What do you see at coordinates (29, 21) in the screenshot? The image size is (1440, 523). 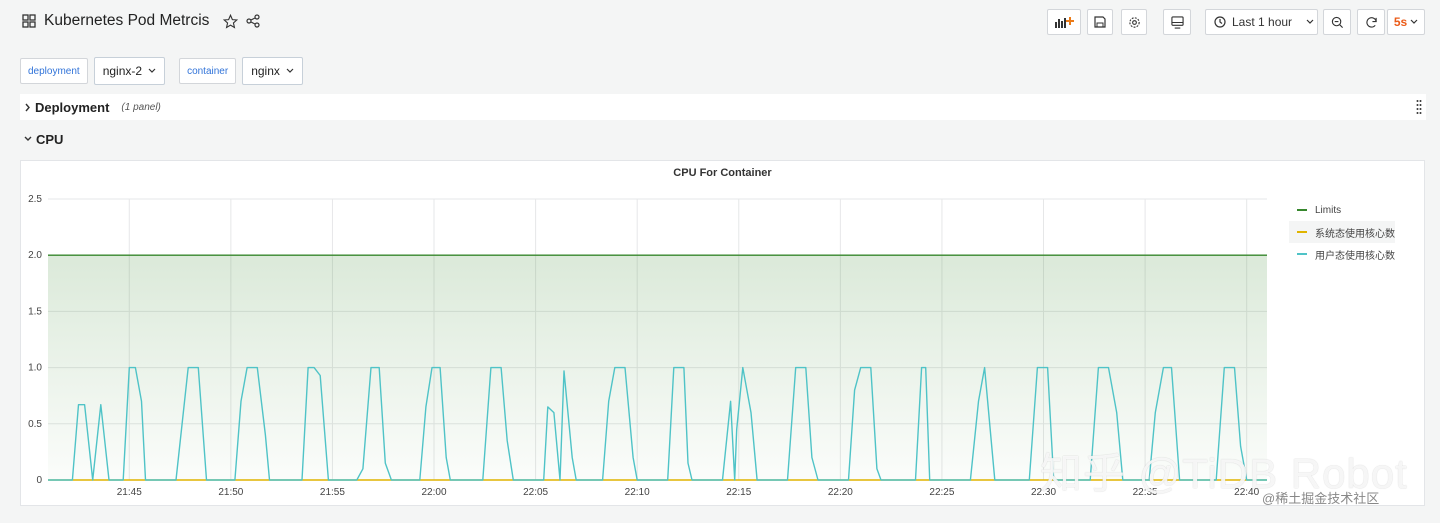 I see `dashboard-grid-icon` at bounding box center [29, 21].